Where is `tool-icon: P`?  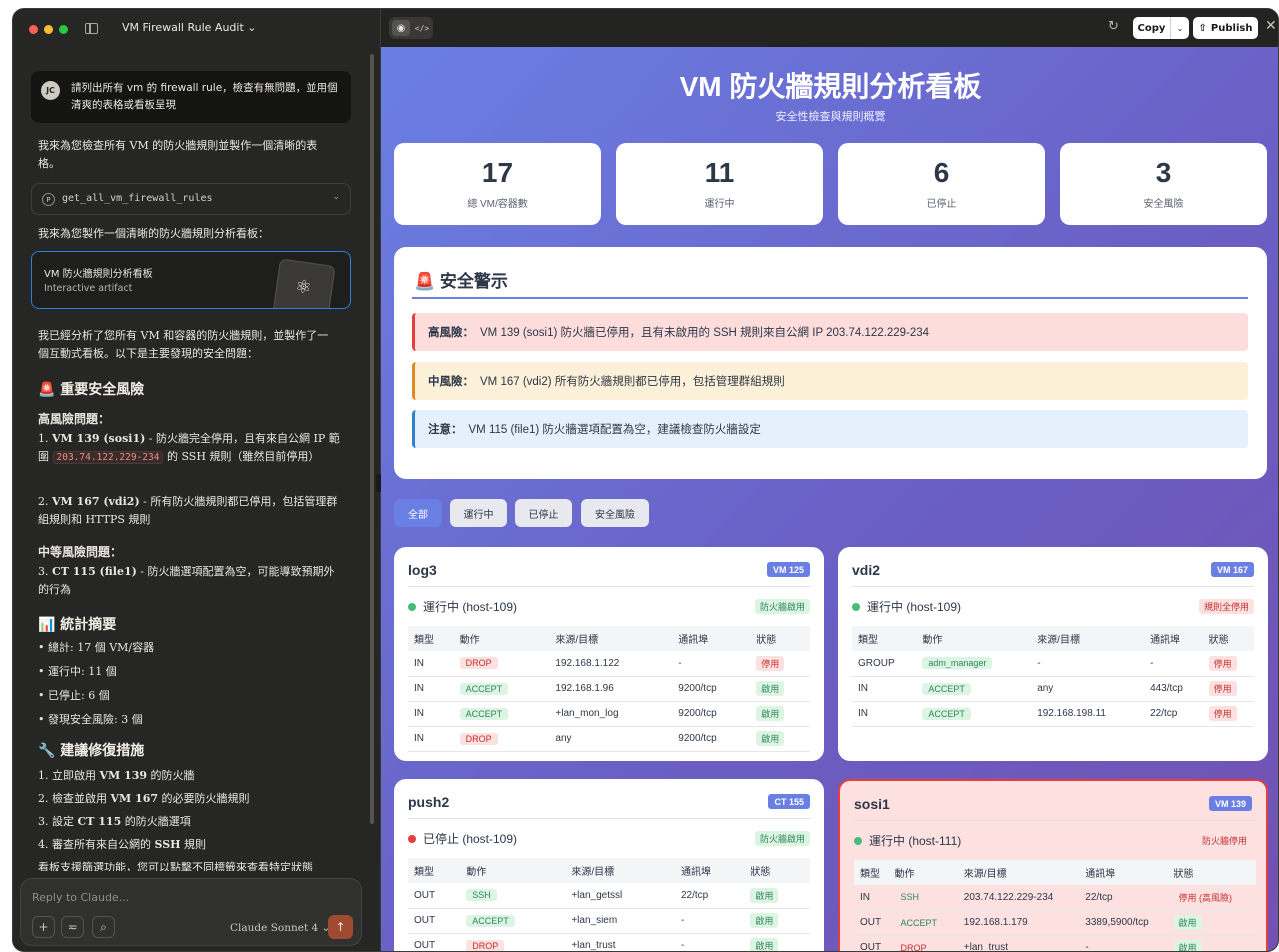 tool-icon: P is located at coordinates (48, 199).